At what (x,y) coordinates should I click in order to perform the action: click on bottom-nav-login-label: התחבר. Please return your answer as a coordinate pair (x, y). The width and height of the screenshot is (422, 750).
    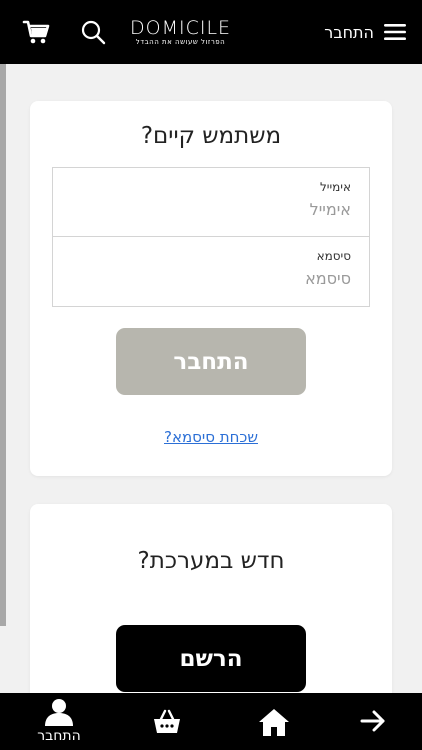
    Looking at the image, I should click on (59, 736).